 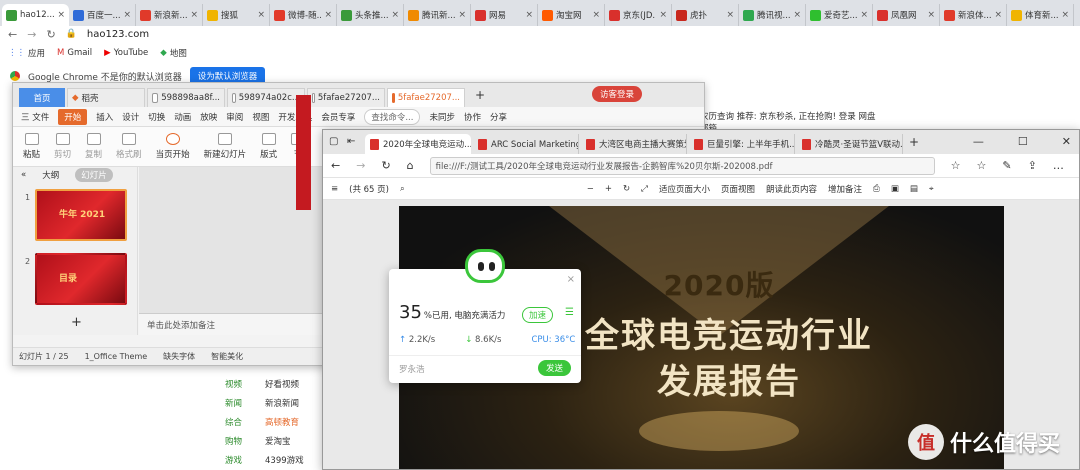 What do you see at coordinates (973, 15) in the screenshot?
I see `chrome-tab: 新浪体... ×` at bounding box center [973, 15].